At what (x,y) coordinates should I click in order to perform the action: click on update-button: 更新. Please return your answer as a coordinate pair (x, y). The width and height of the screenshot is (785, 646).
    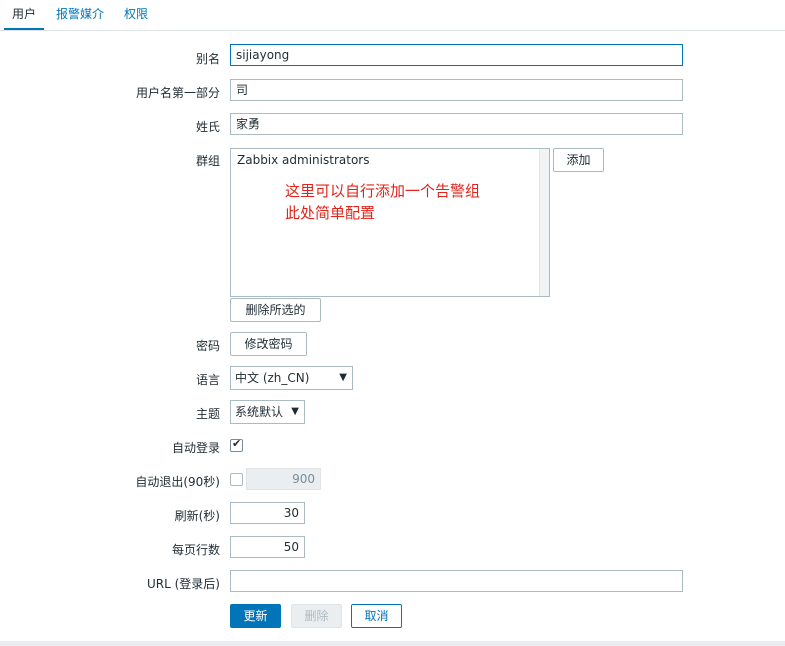
    Looking at the image, I should click on (255, 616).